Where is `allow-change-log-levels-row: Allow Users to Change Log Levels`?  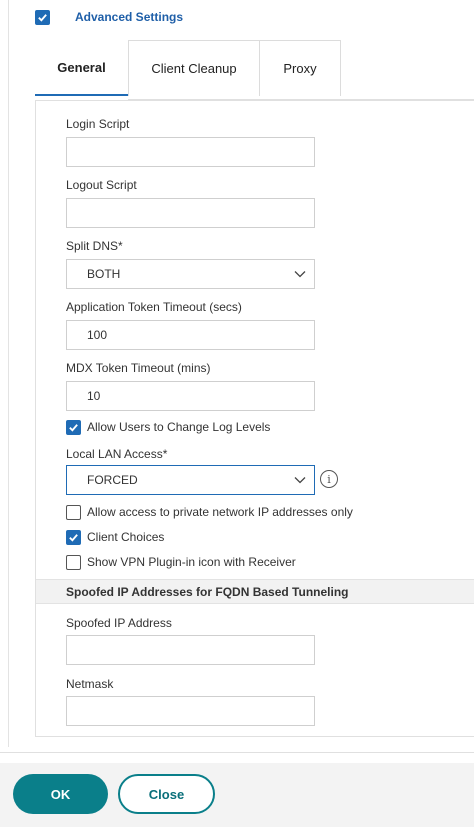
allow-change-log-levels-row: Allow Users to Change Log Levels is located at coordinates (168, 427).